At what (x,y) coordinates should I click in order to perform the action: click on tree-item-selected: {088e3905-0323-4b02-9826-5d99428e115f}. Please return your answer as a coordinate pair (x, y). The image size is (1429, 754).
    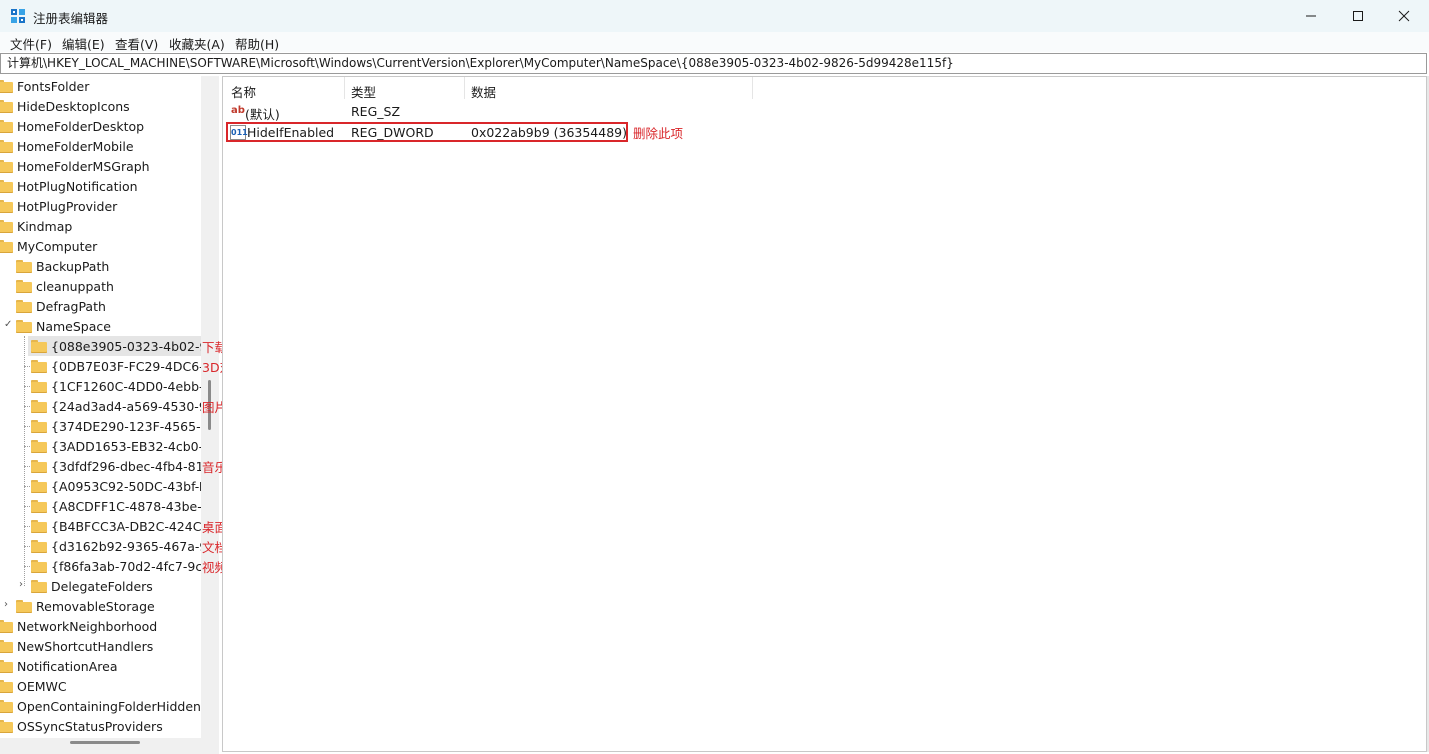
    Looking at the image, I should click on (114, 346).